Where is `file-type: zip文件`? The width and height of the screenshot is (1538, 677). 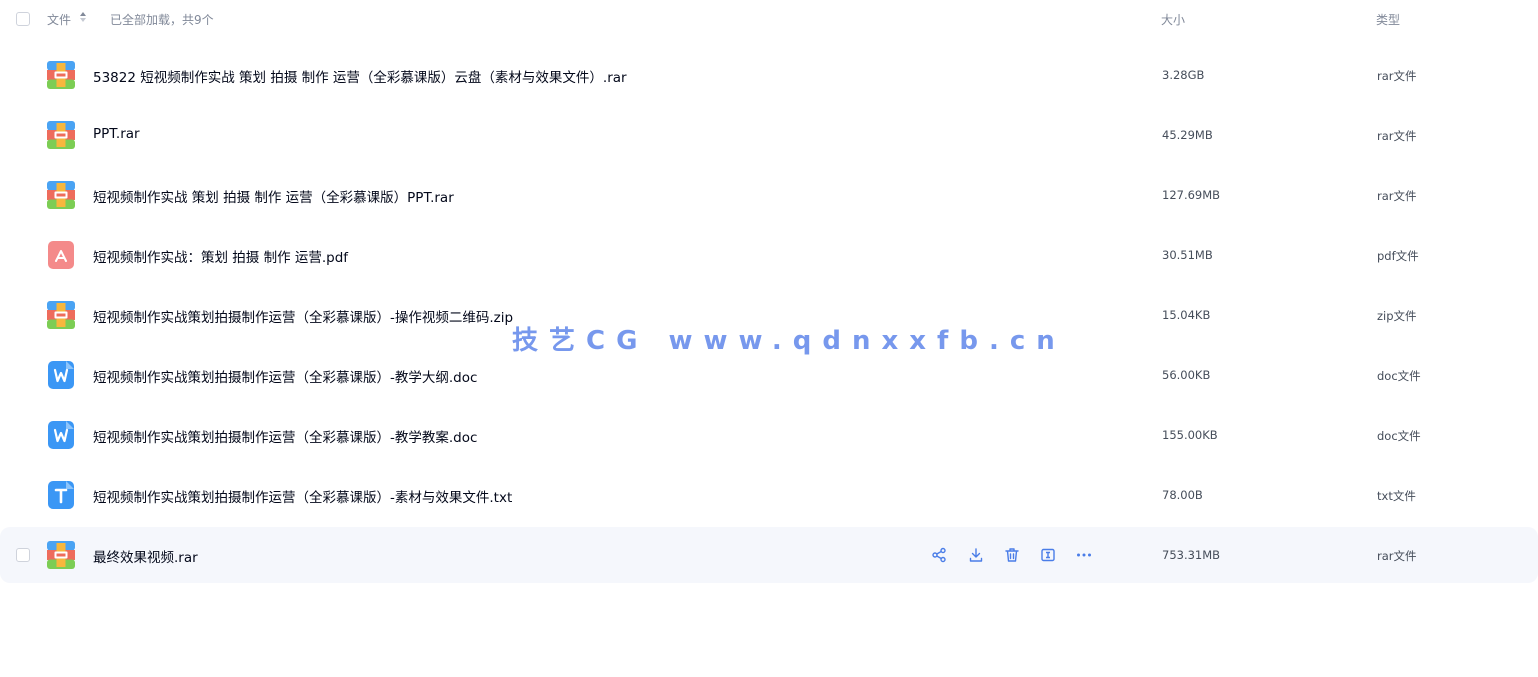 file-type: zip文件 is located at coordinates (1397, 316).